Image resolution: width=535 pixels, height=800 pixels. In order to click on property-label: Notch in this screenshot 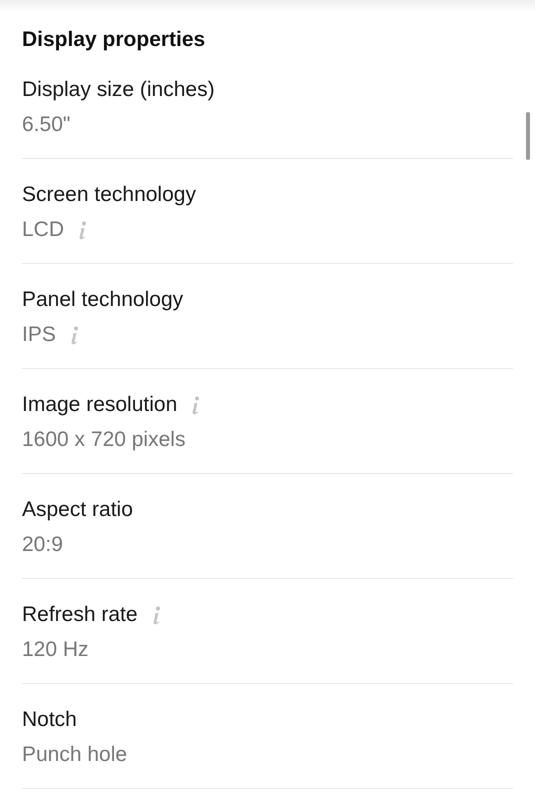, I will do `click(49, 720)`.